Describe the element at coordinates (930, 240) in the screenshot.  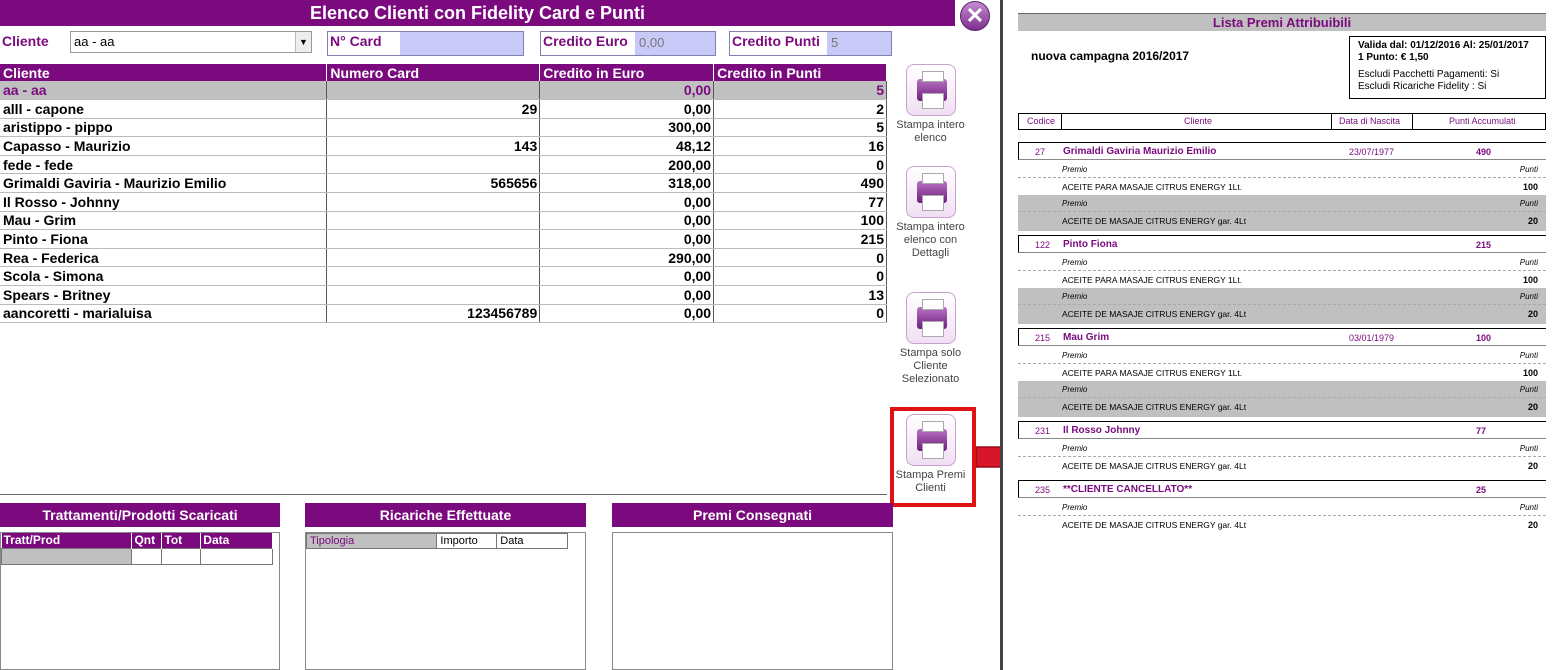
I see `print-full-list-details-label: Stampa intero elenco con Dettagli` at that location.